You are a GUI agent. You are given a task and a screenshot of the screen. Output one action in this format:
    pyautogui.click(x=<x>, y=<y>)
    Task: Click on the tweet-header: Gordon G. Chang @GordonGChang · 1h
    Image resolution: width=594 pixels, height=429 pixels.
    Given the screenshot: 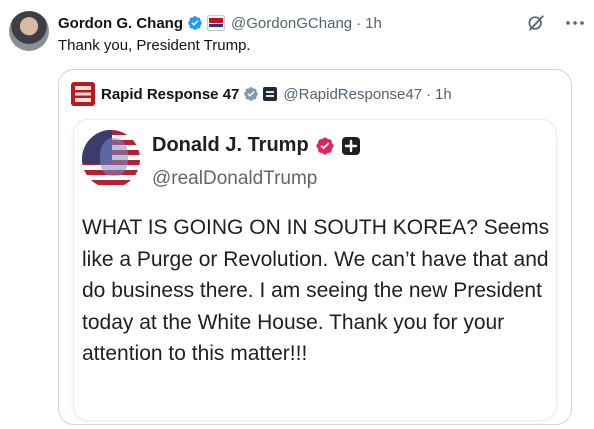 What is the action you would take?
    pyautogui.click(x=220, y=23)
    